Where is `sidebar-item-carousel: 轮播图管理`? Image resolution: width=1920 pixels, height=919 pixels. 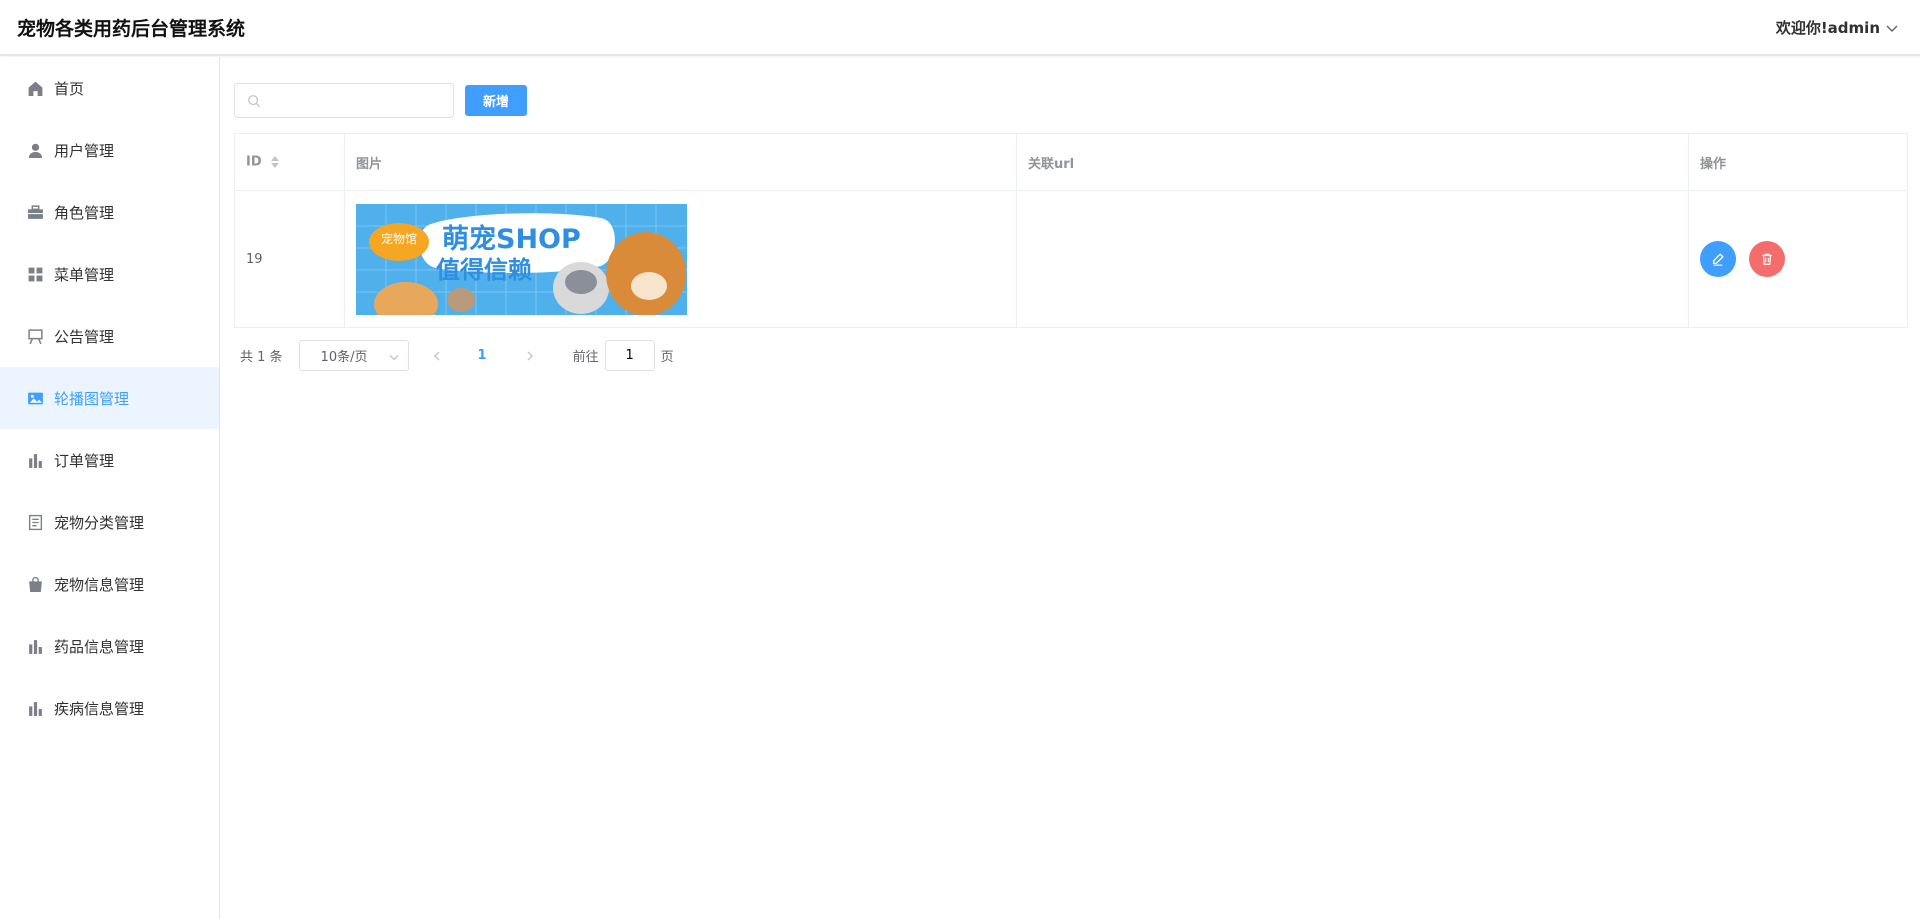
sidebar-item-carousel: 轮播图管理 is located at coordinates (109, 398).